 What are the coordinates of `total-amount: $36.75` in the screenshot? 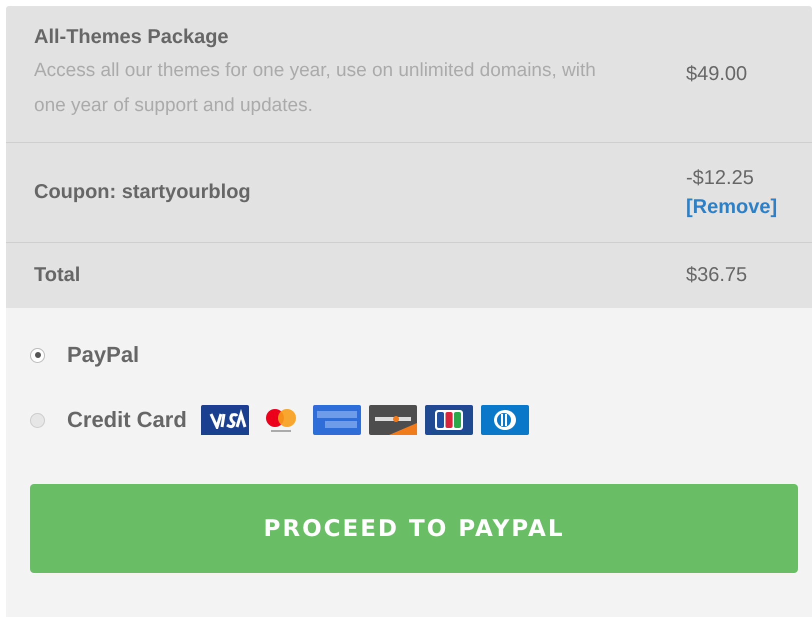 It's located at (717, 275).